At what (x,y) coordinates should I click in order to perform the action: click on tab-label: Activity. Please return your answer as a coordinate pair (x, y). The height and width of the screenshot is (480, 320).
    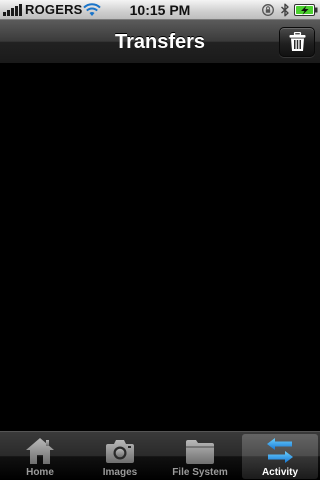
    Looking at the image, I should click on (280, 472).